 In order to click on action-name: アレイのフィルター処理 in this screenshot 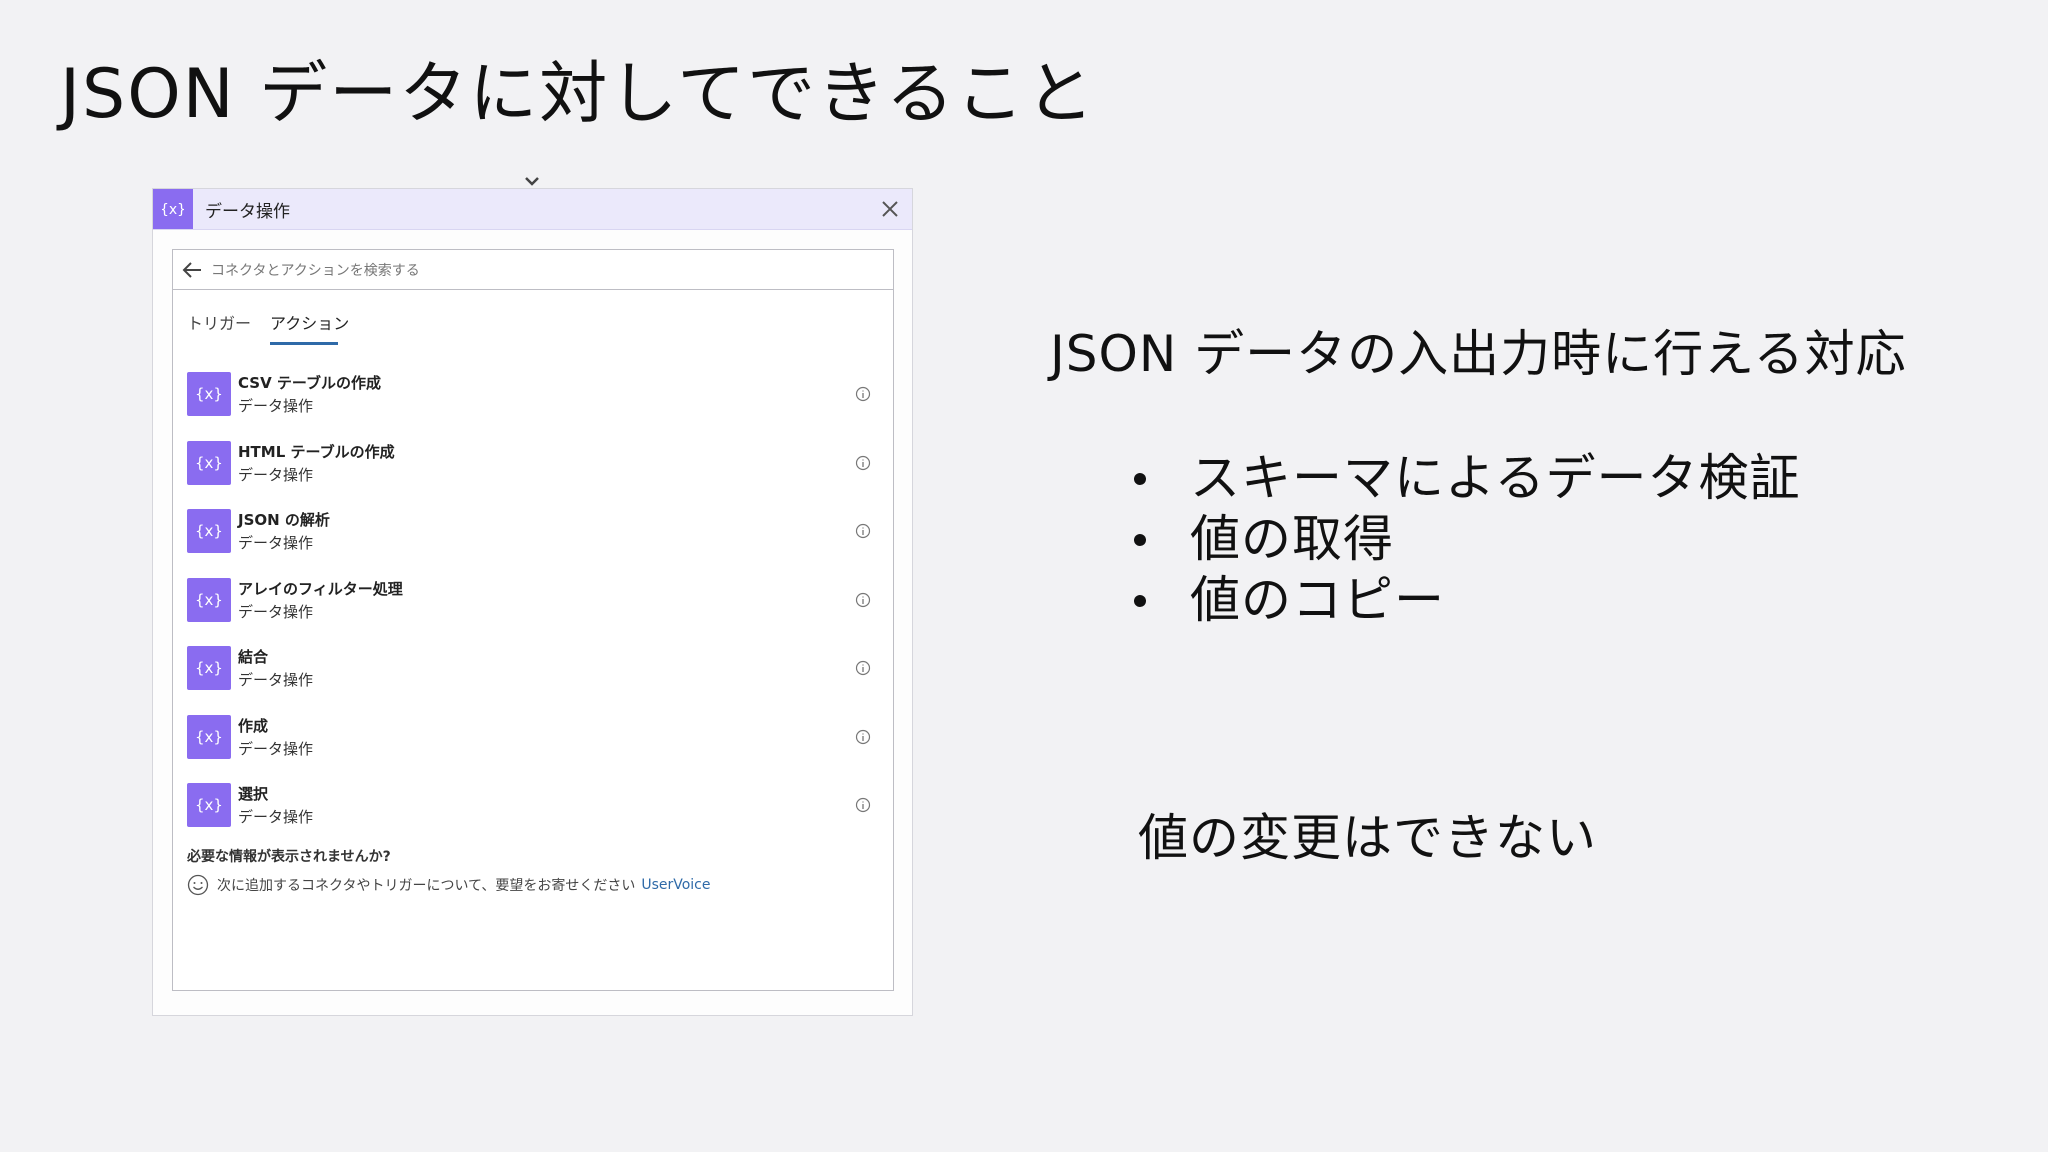, I will do `click(320, 588)`.